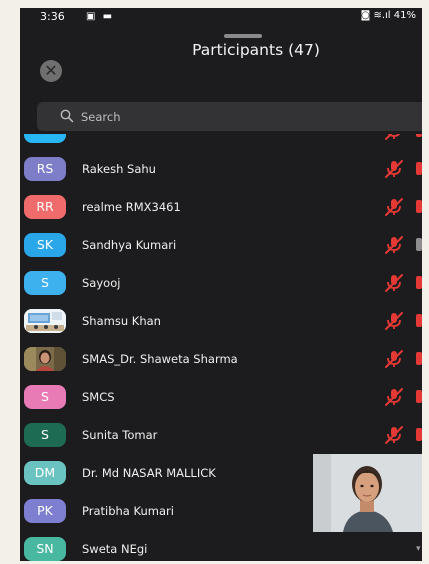 The width and height of the screenshot is (429, 564). What do you see at coordinates (149, 473) in the screenshot?
I see `participant-name: Dr. Md NASAR MALLICK` at bounding box center [149, 473].